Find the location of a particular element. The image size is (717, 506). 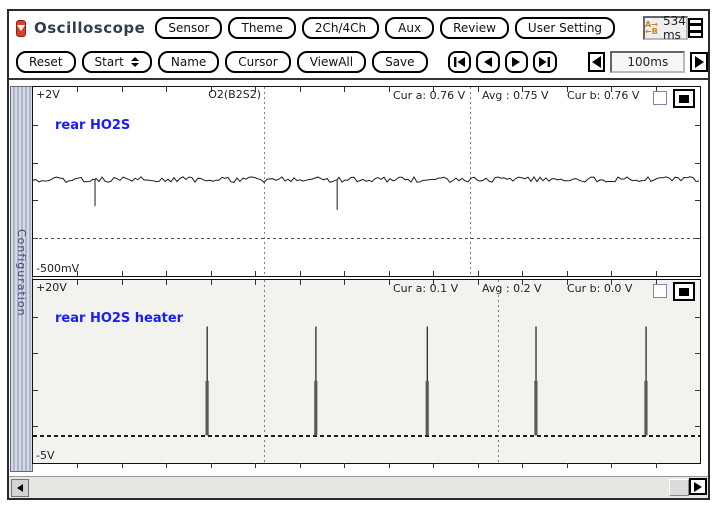

first-frame-button is located at coordinates (459, 61).